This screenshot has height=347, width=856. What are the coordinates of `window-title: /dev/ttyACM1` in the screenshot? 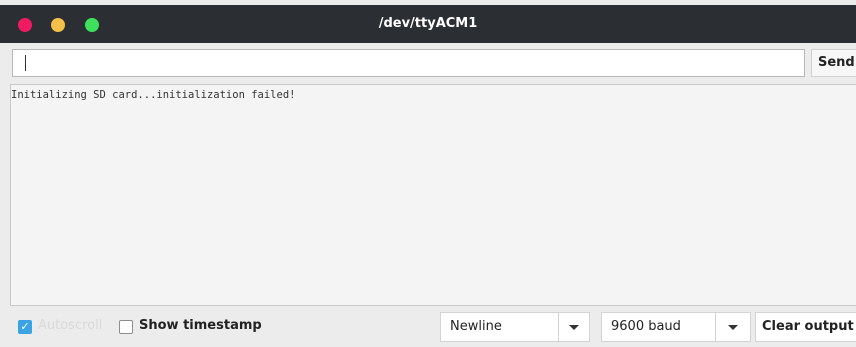 It's located at (428, 23).